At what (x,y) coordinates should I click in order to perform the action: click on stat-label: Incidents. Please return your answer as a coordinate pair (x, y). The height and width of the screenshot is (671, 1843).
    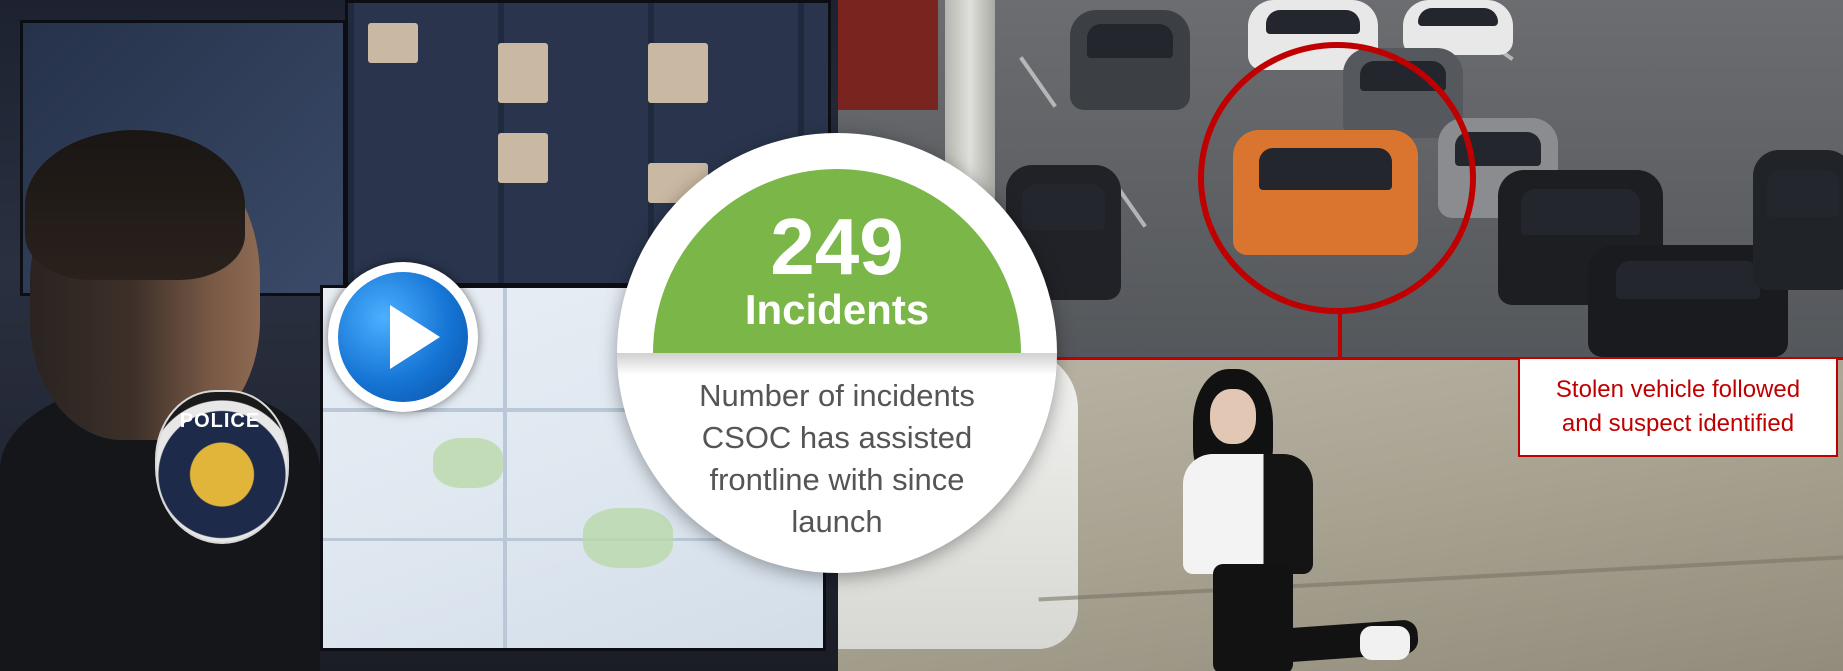
    Looking at the image, I should click on (837, 309).